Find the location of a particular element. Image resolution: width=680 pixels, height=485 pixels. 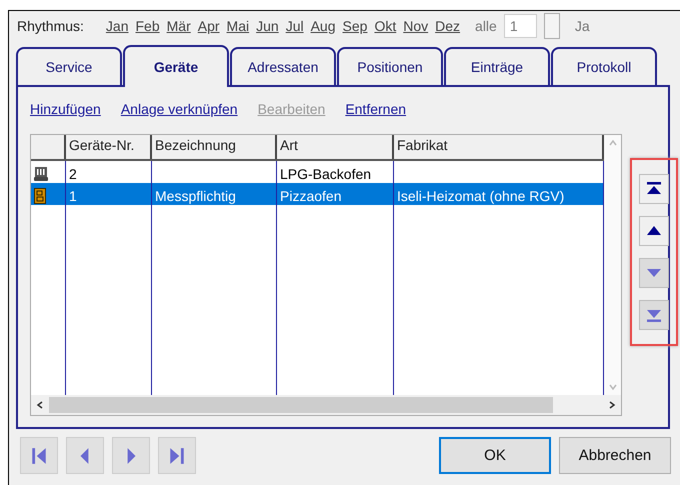

scroll-down-icon is located at coordinates (613, 387).